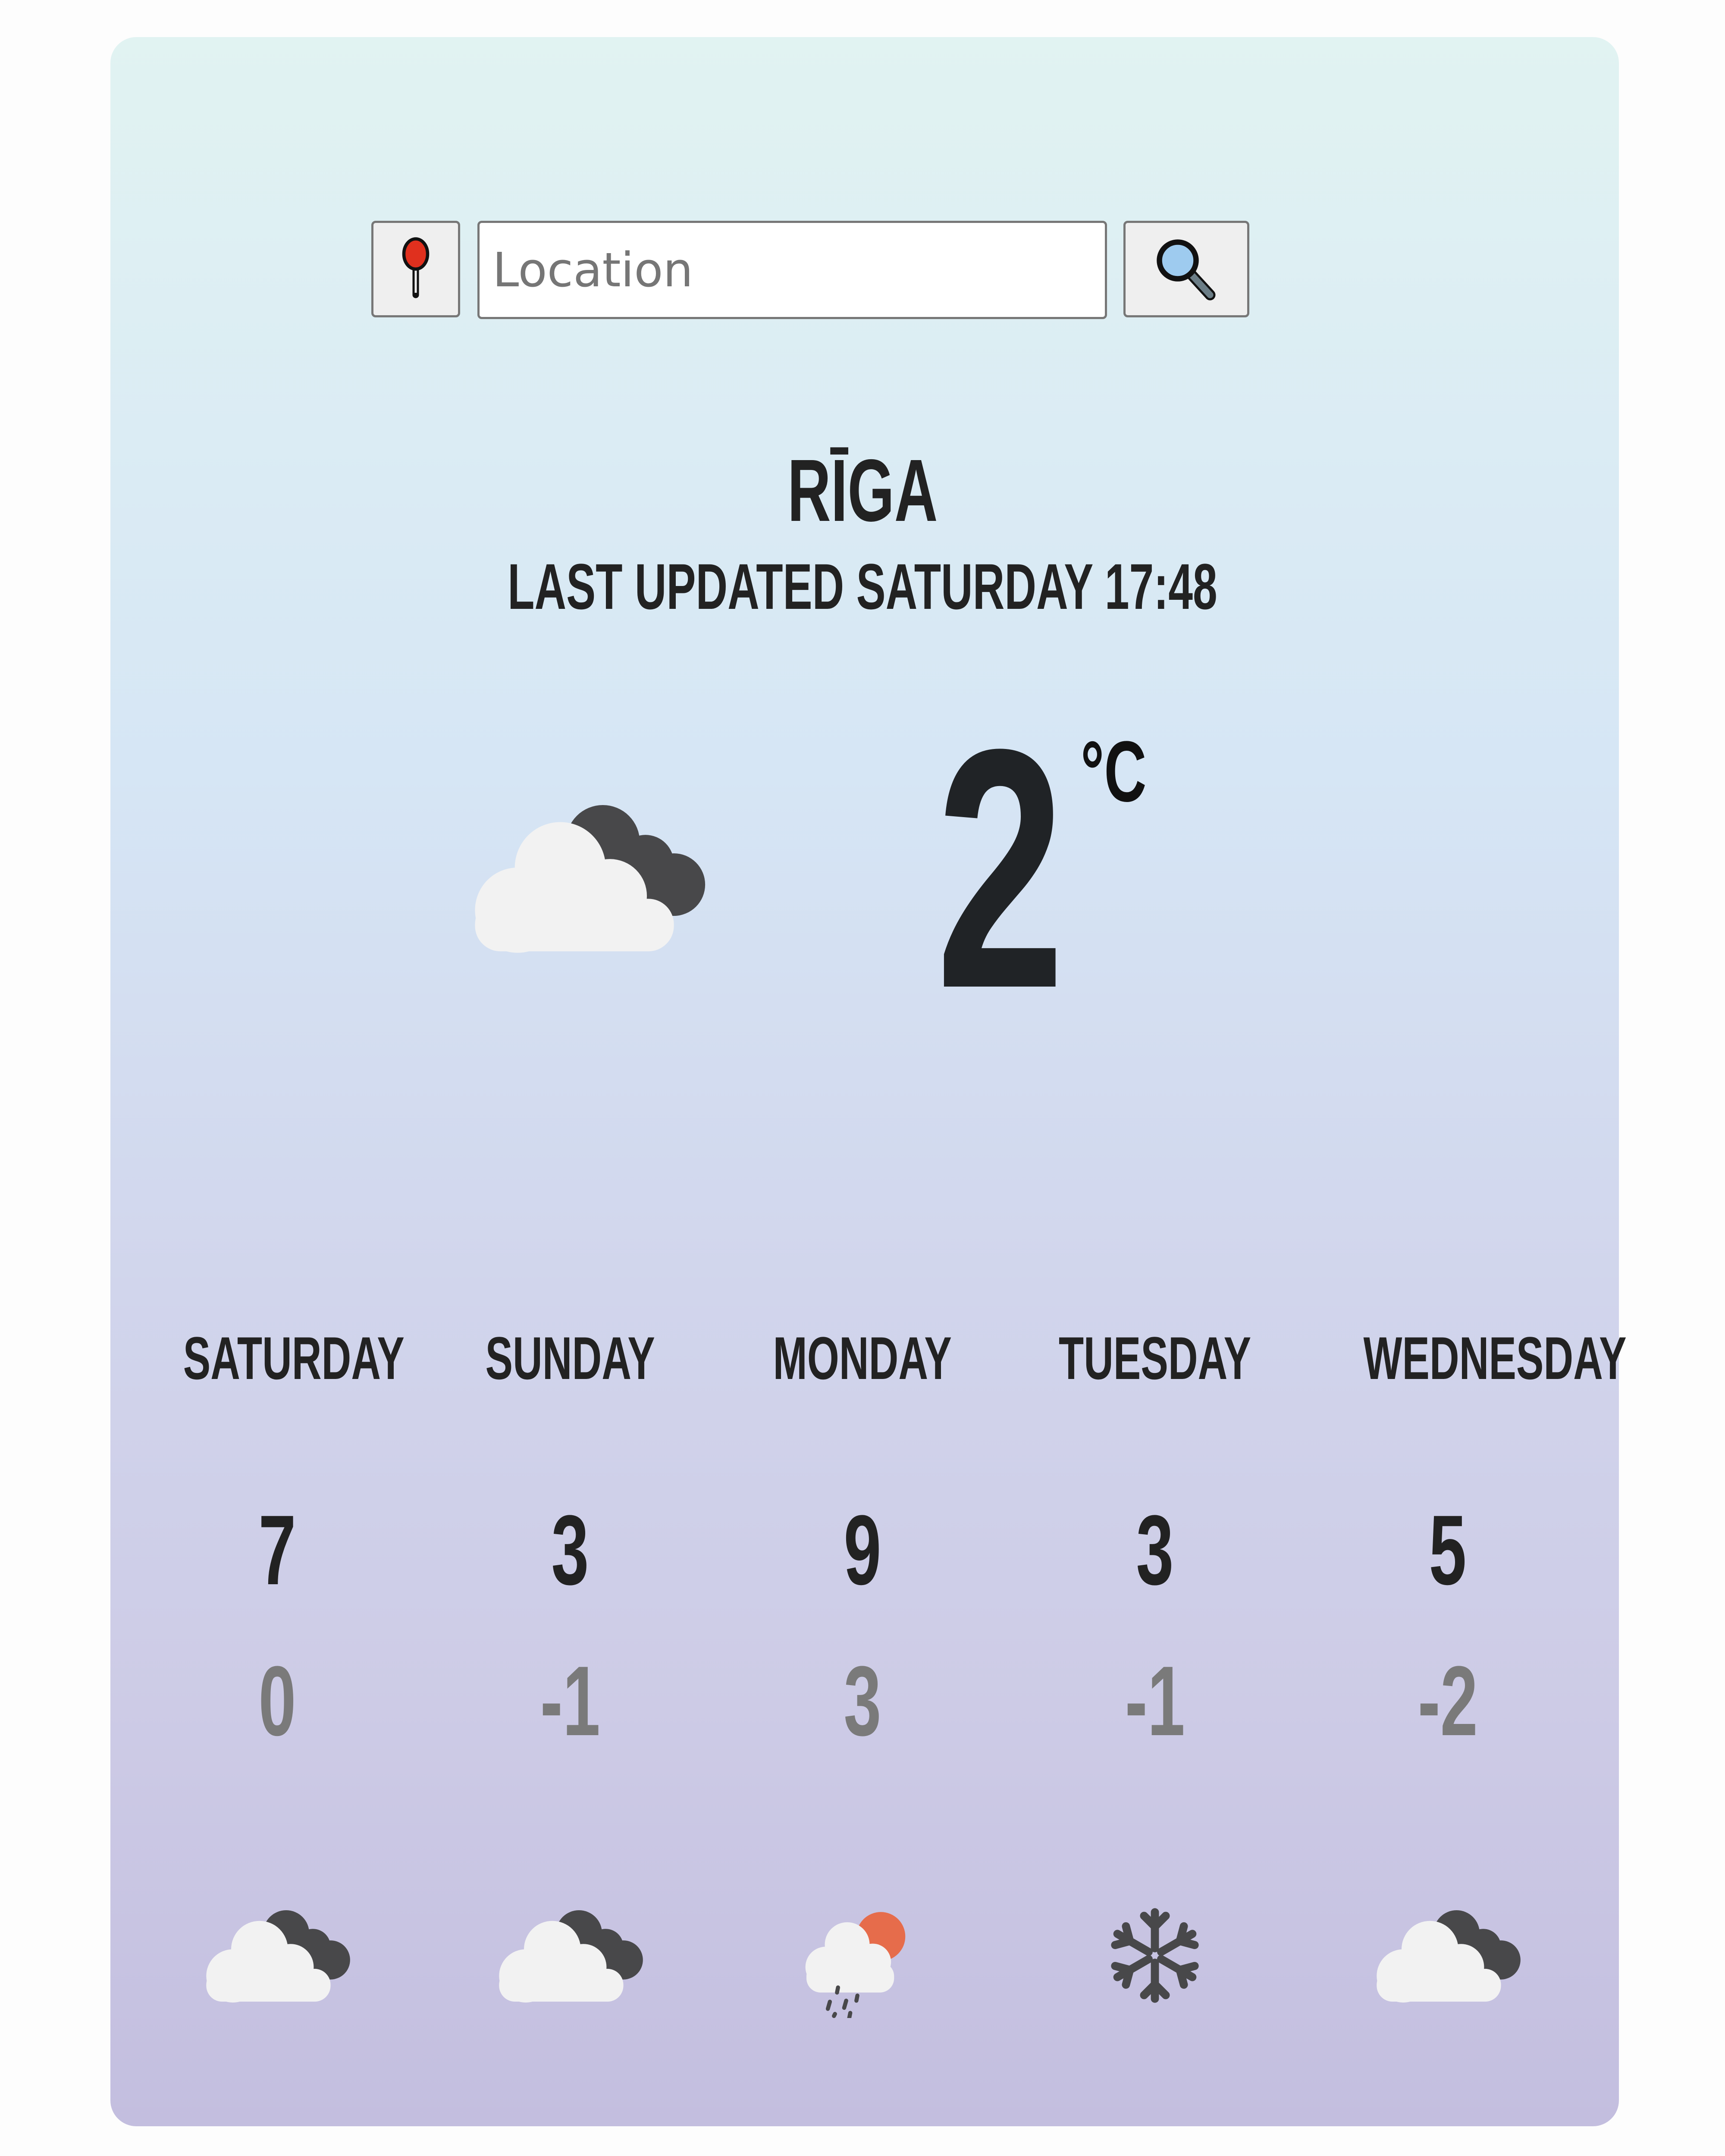  Describe the element at coordinates (792, 270) in the screenshot. I see `location-input` at that location.